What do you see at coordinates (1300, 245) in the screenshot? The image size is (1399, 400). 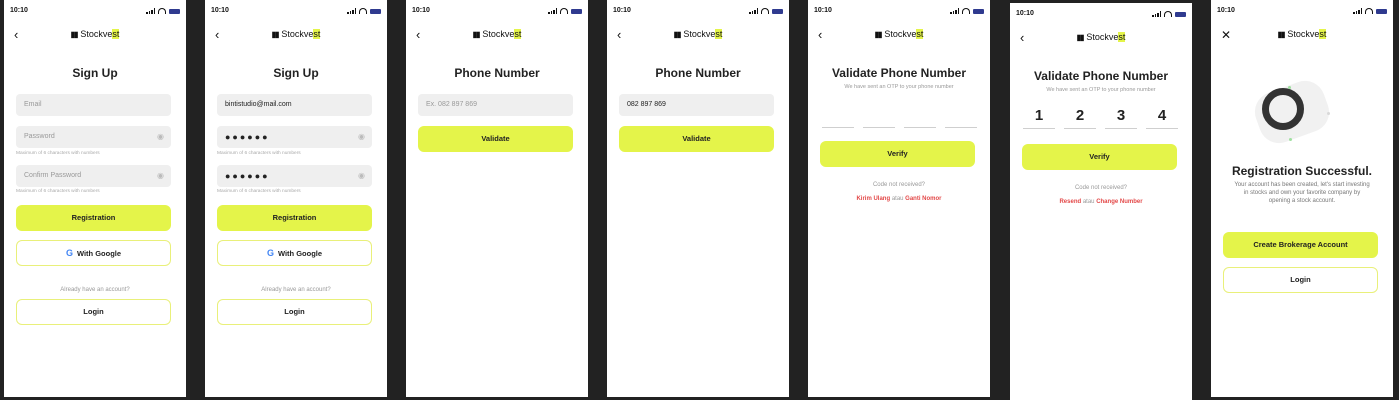 I see `create-brokerage-account-button: Create Brokerage Account` at bounding box center [1300, 245].